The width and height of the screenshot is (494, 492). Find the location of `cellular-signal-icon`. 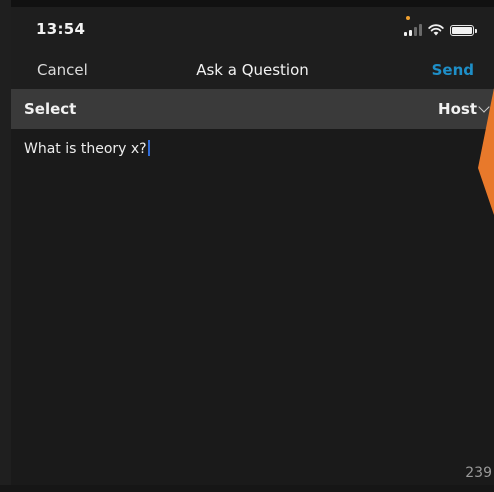

cellular-signal-icon is located at coordinates (413, 30).